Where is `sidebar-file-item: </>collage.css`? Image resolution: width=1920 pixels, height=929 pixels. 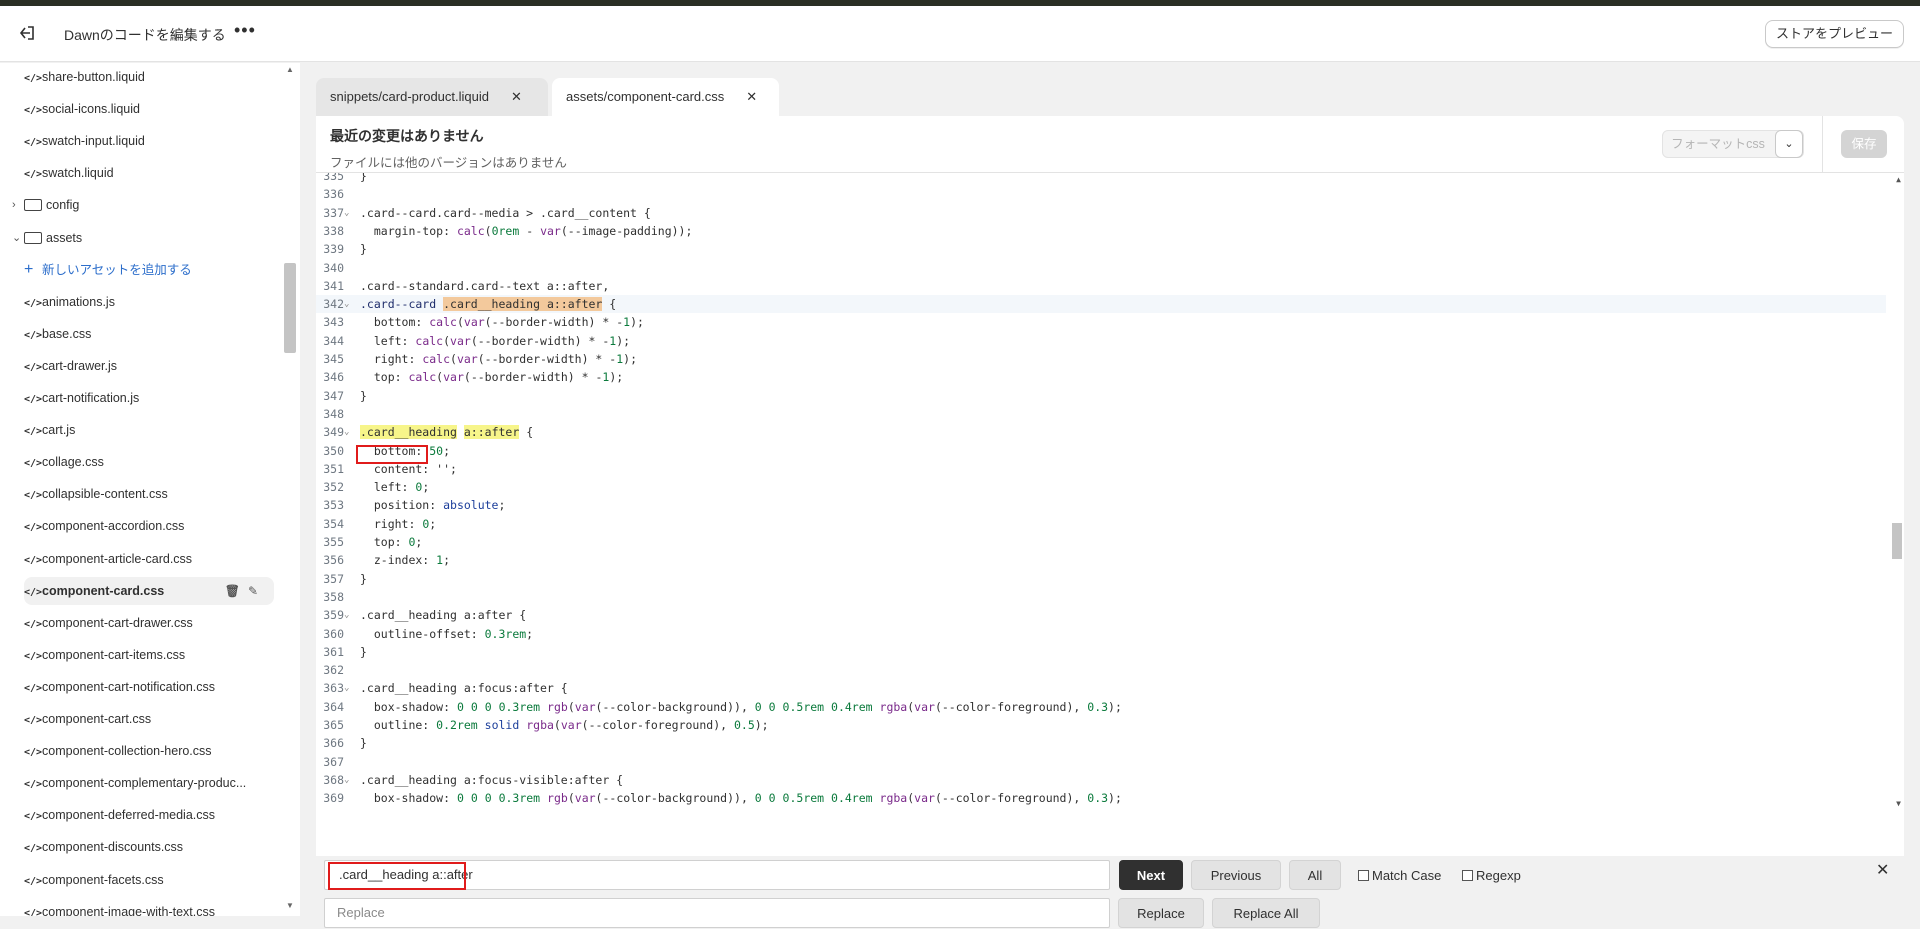
sidebar-file-item: </>collage.css is located at coordinates (149, 462).